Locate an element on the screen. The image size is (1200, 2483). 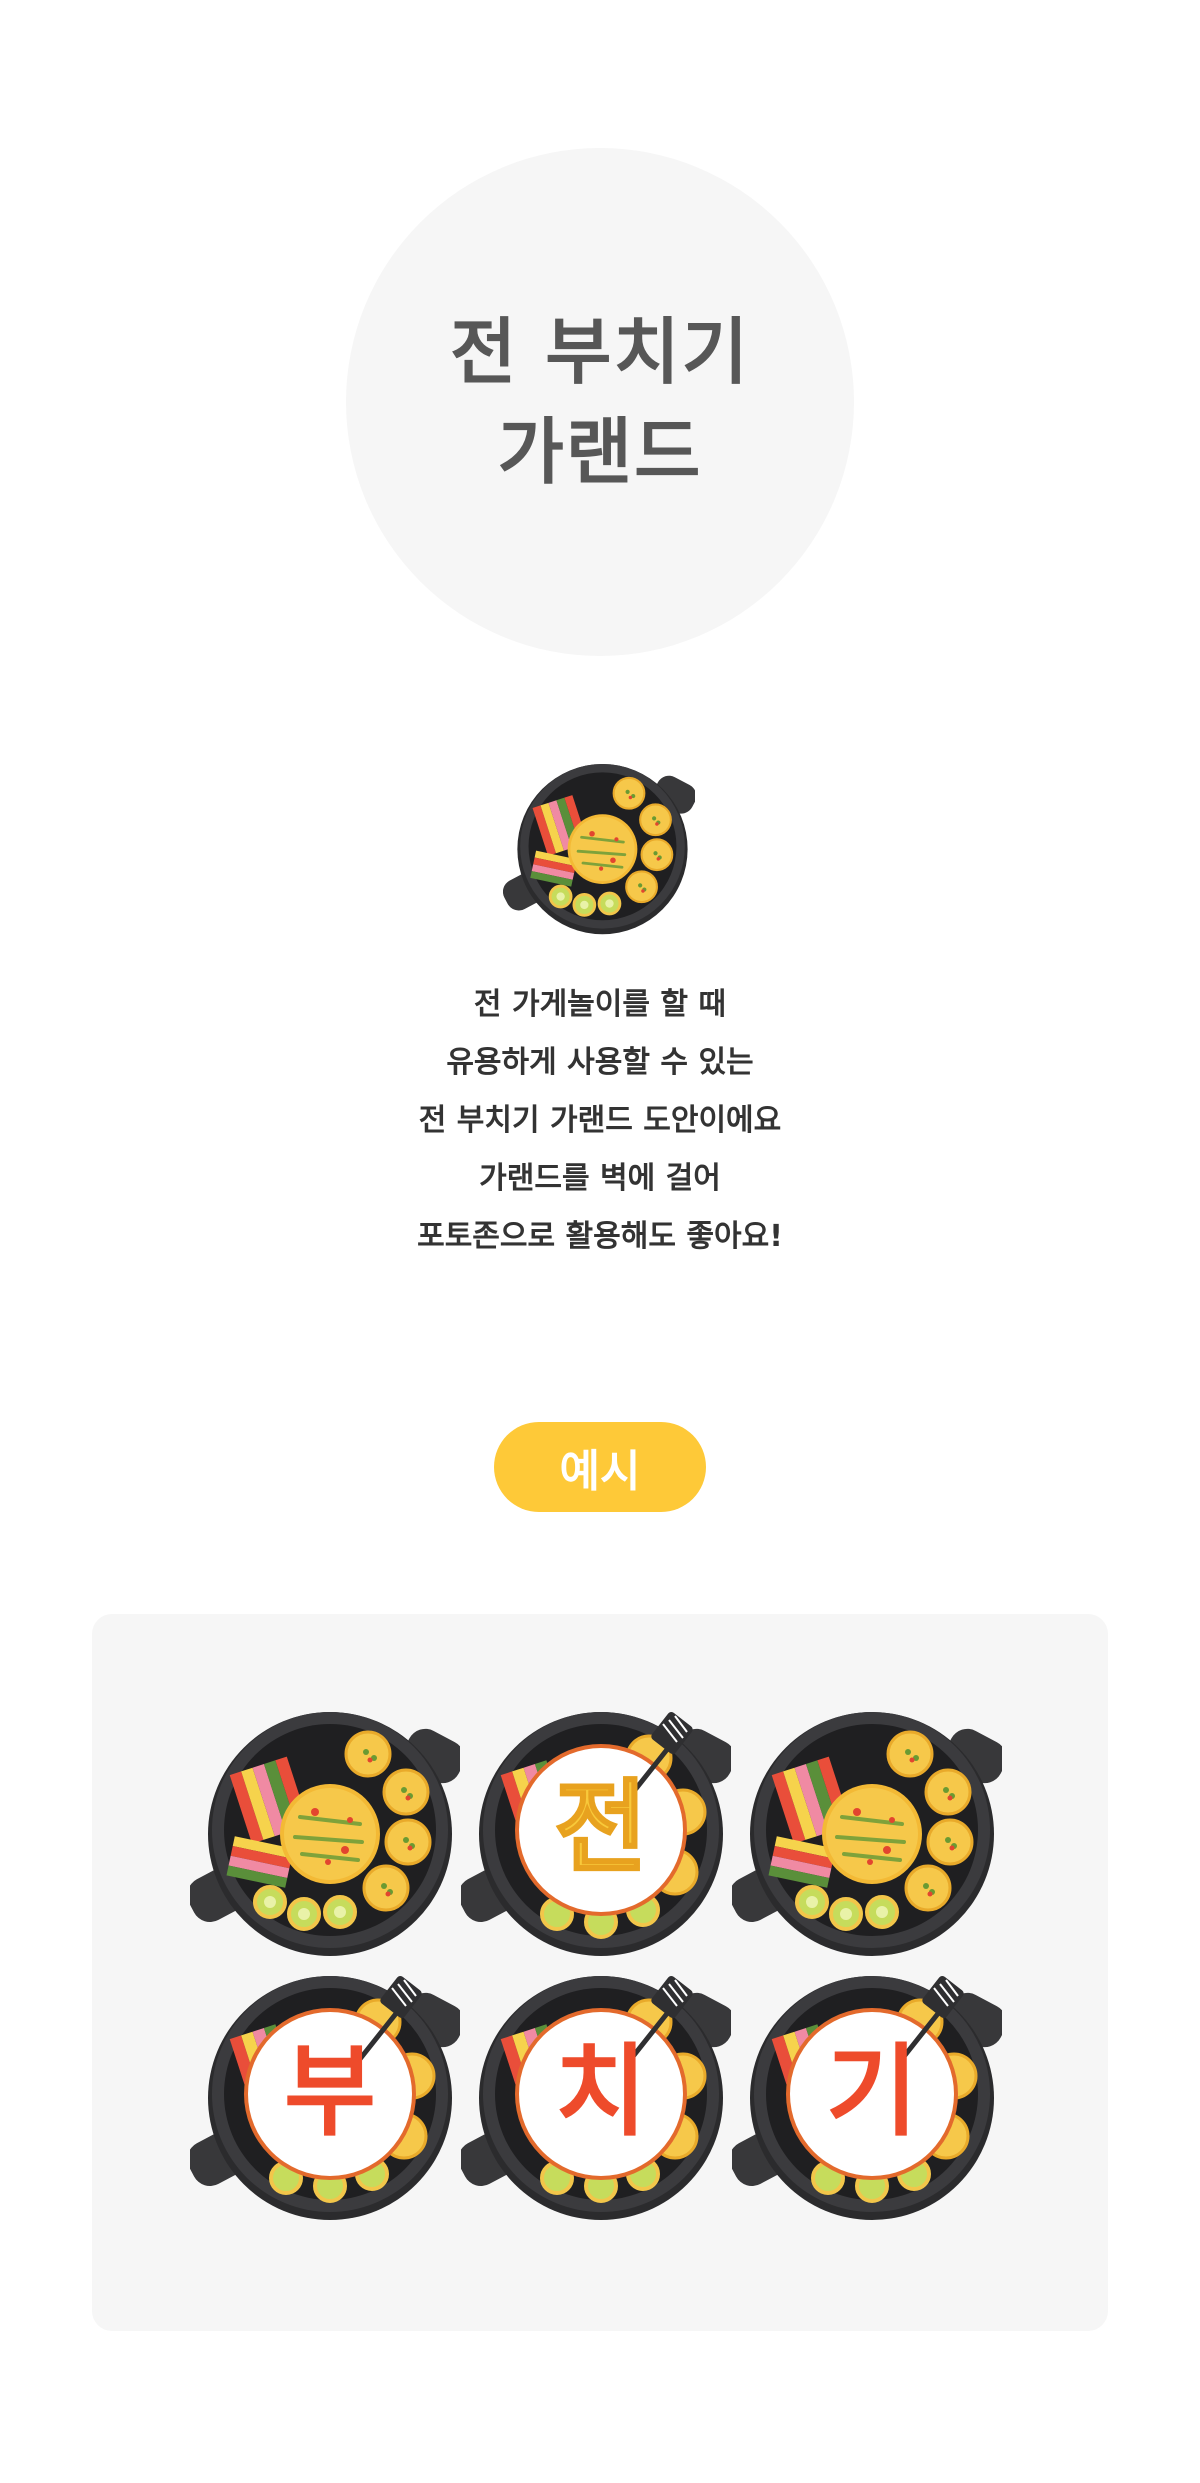
garland-pan-letter: 치 is located at coordinates (596, 2095).